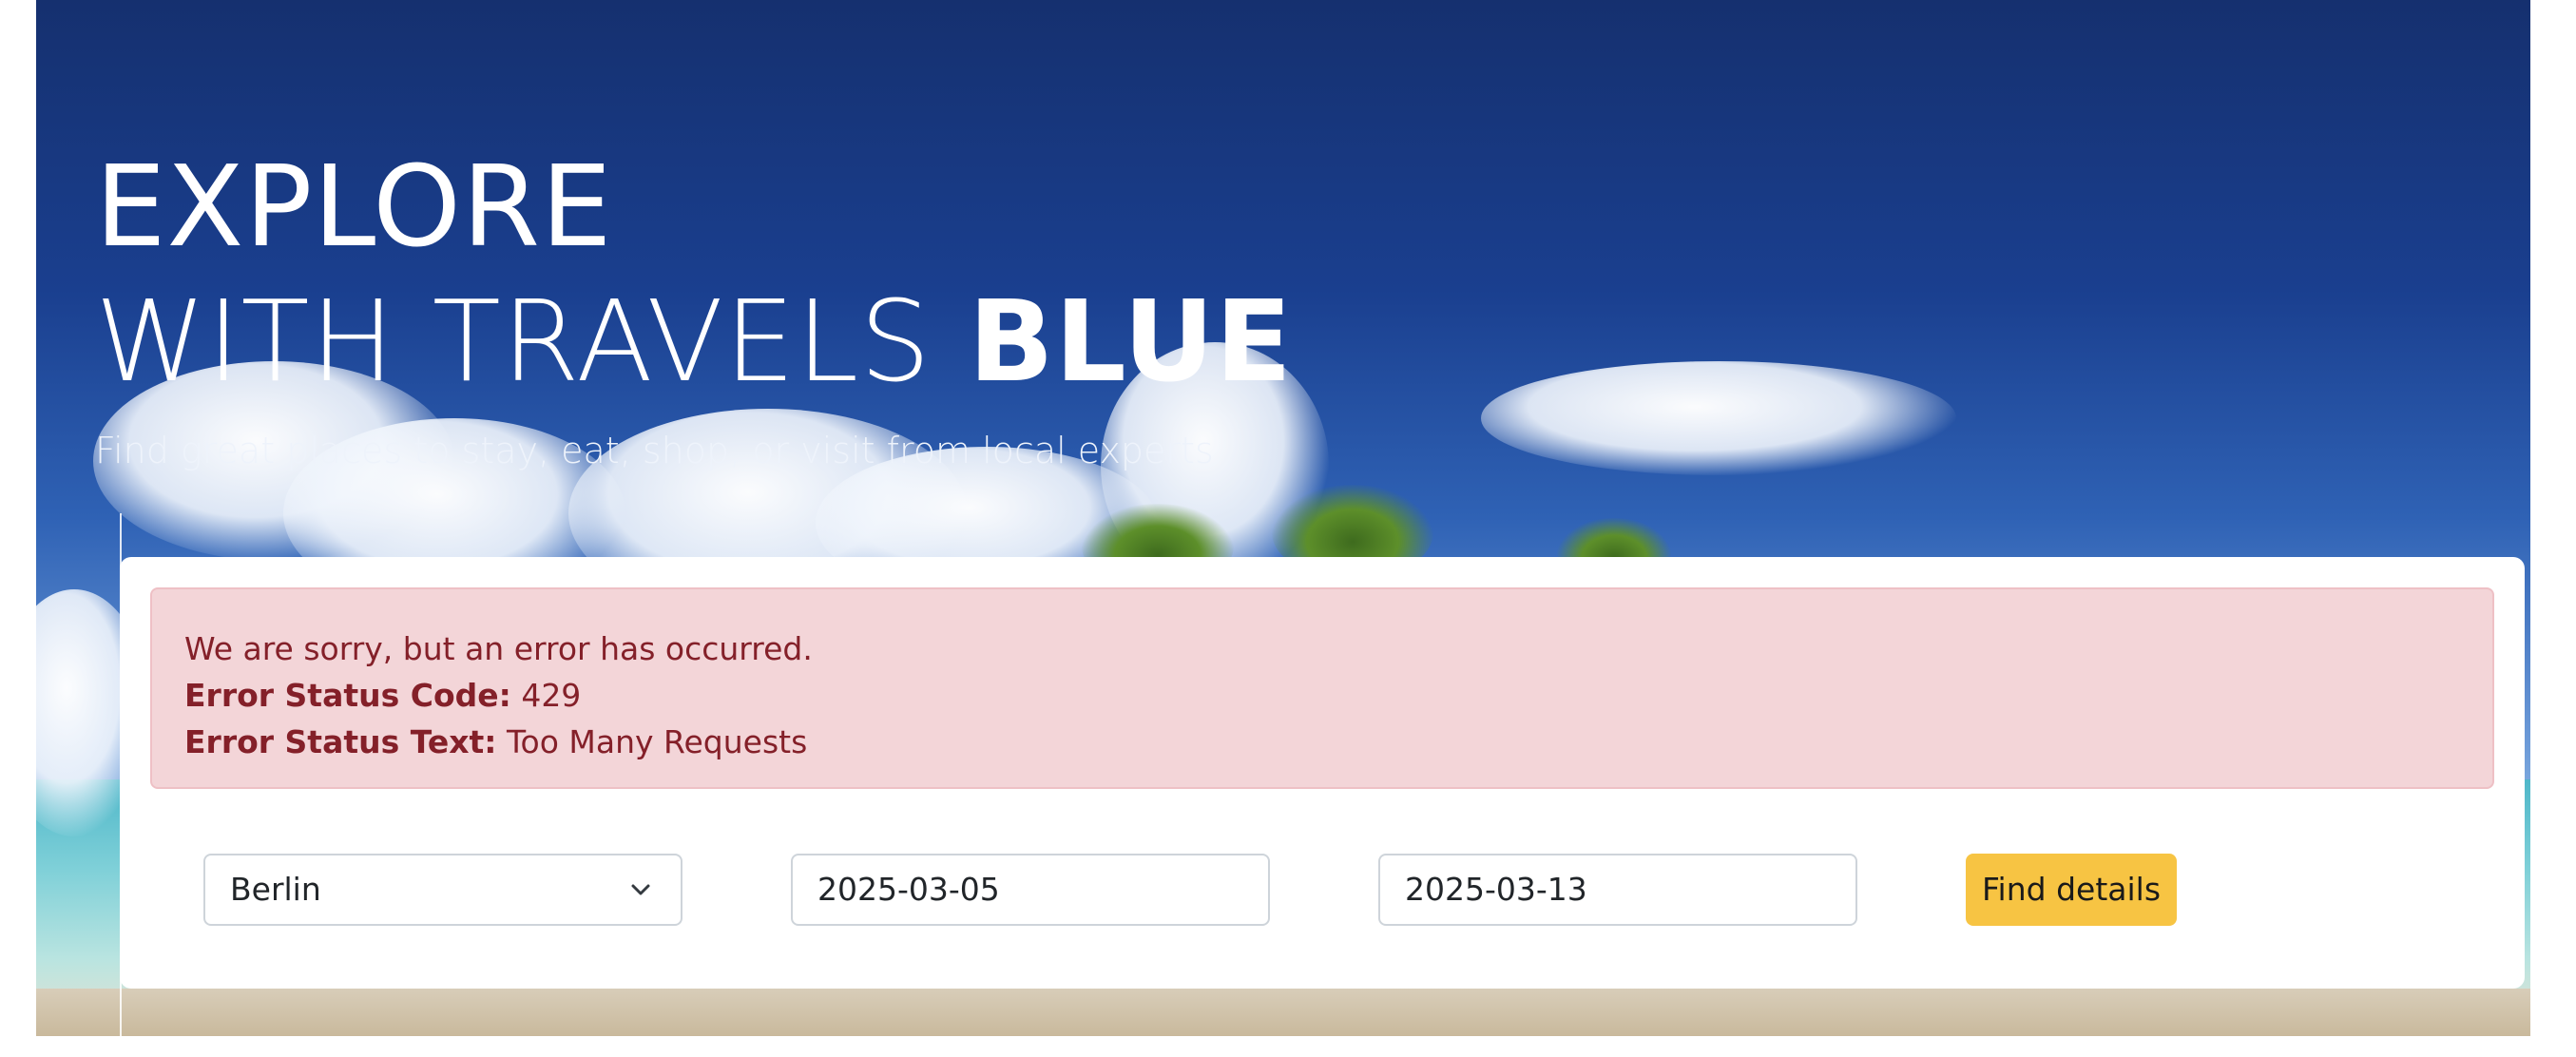  What do you see at coordinates (2071, 890) in the screenshot?
I see `find-details-button: Find details` at bounding box center [2071, 890].